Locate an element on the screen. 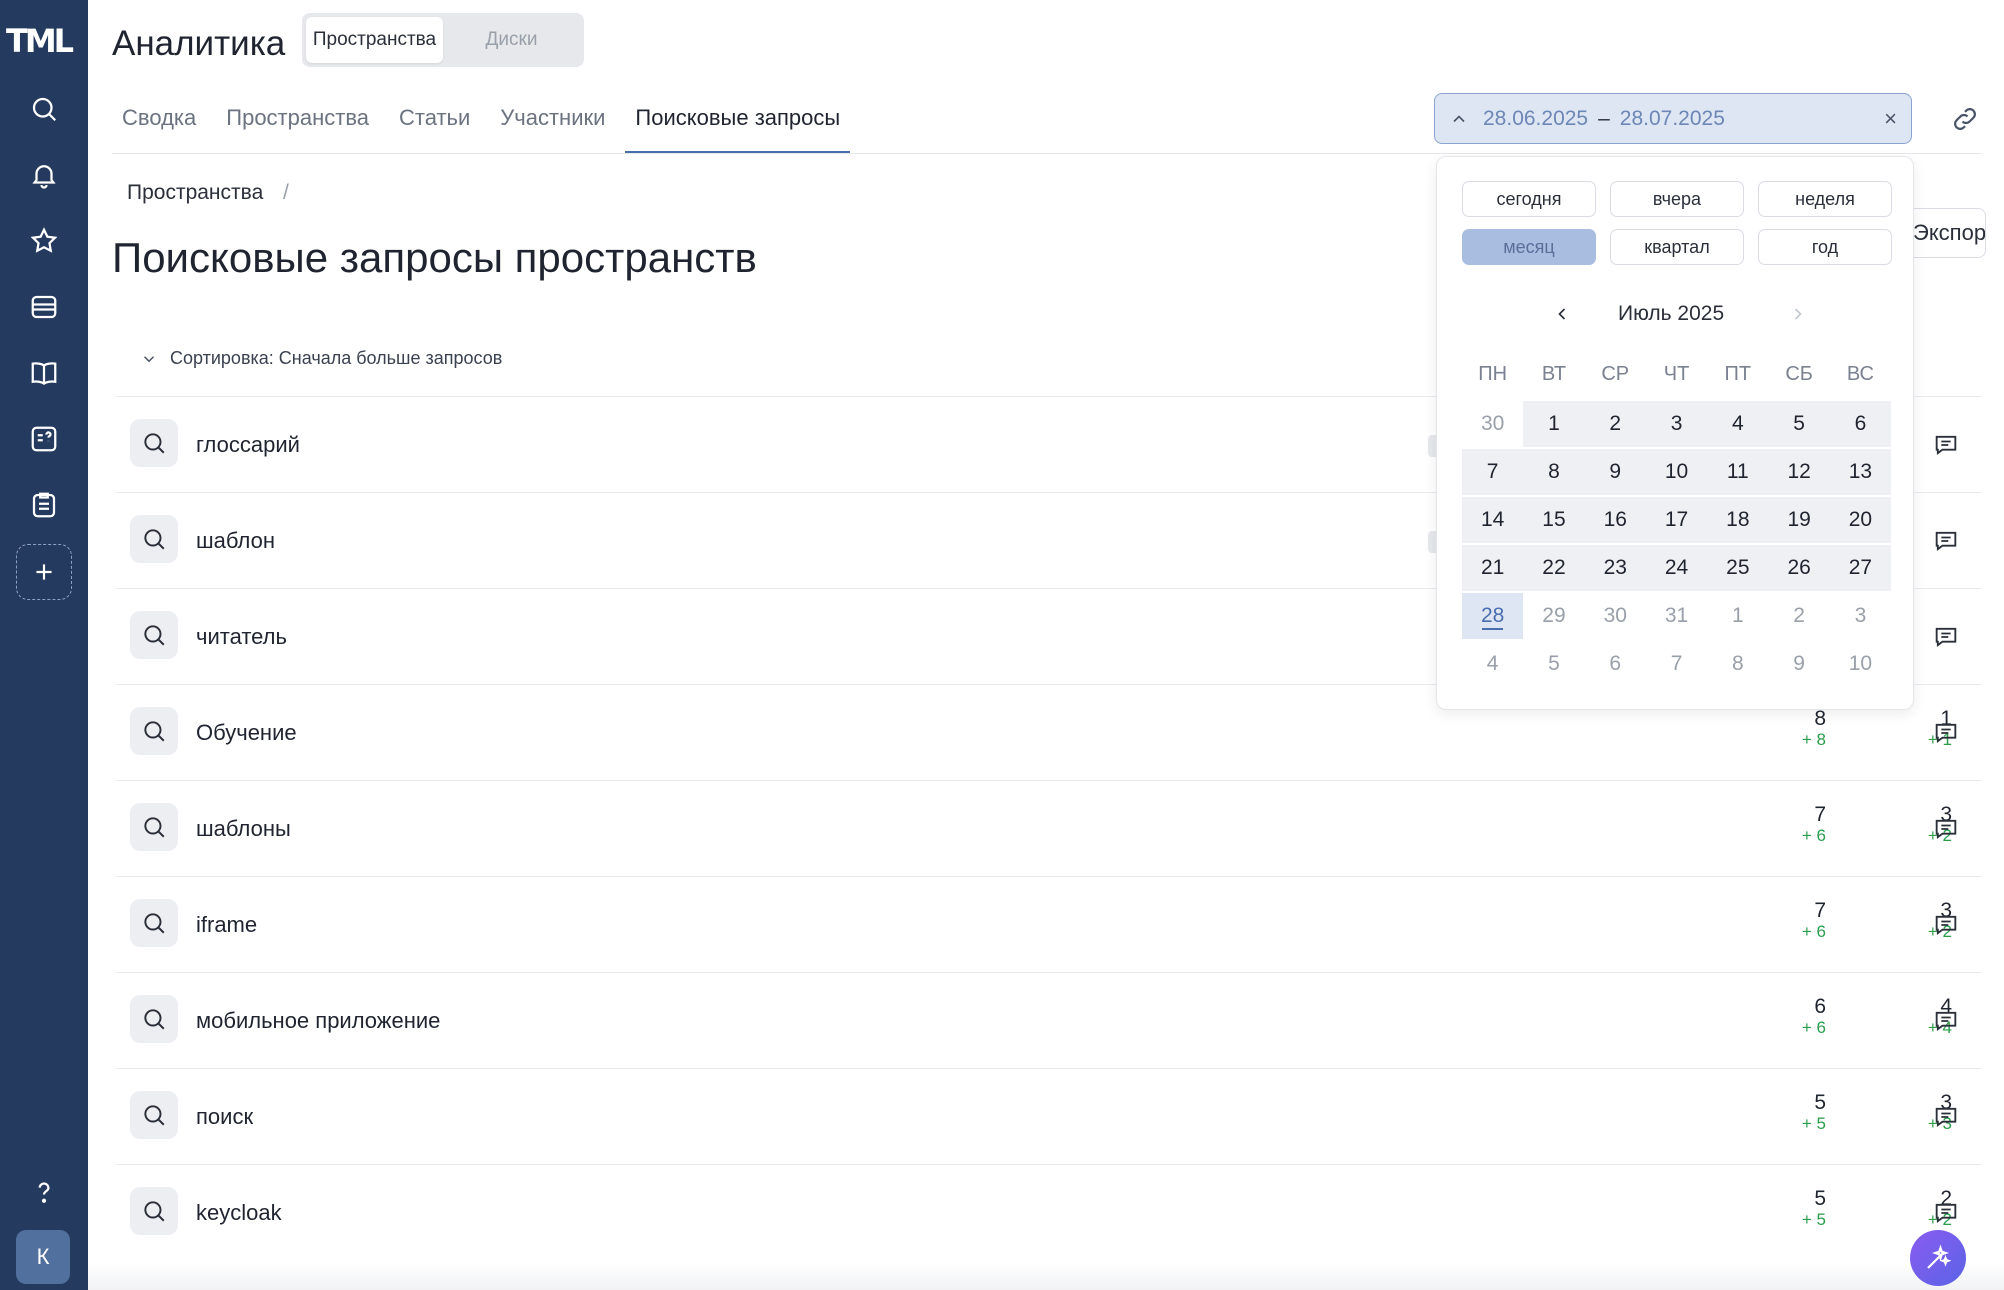 The height and width of the screenshot is (1290, 2004). calendar-day: 11 is located at coordinates (1738, 472).